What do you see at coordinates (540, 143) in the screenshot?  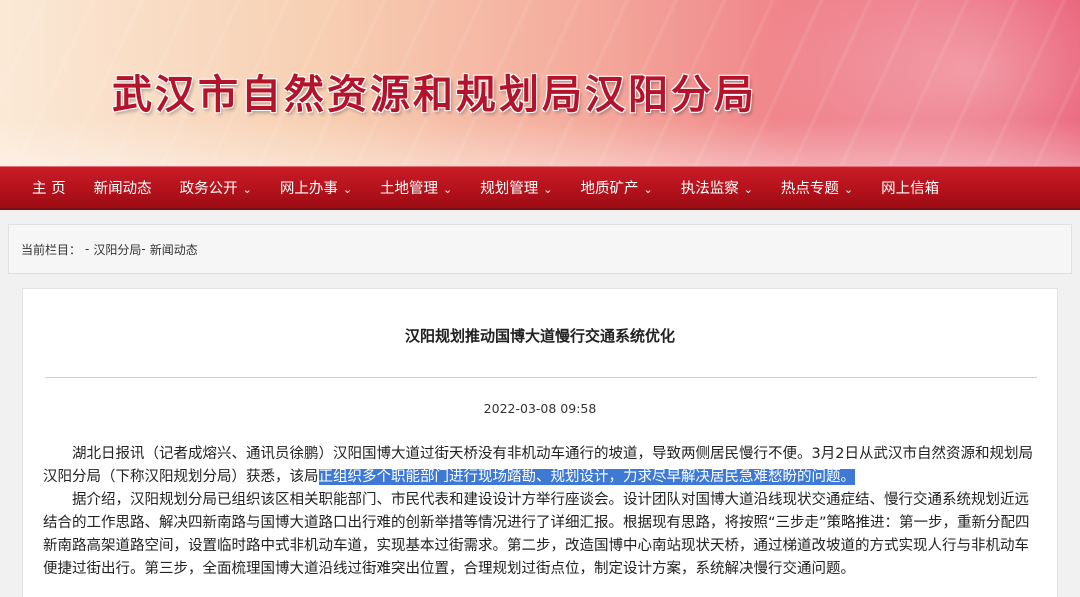 I see `banner-shine` at bounding box center [540, 143].